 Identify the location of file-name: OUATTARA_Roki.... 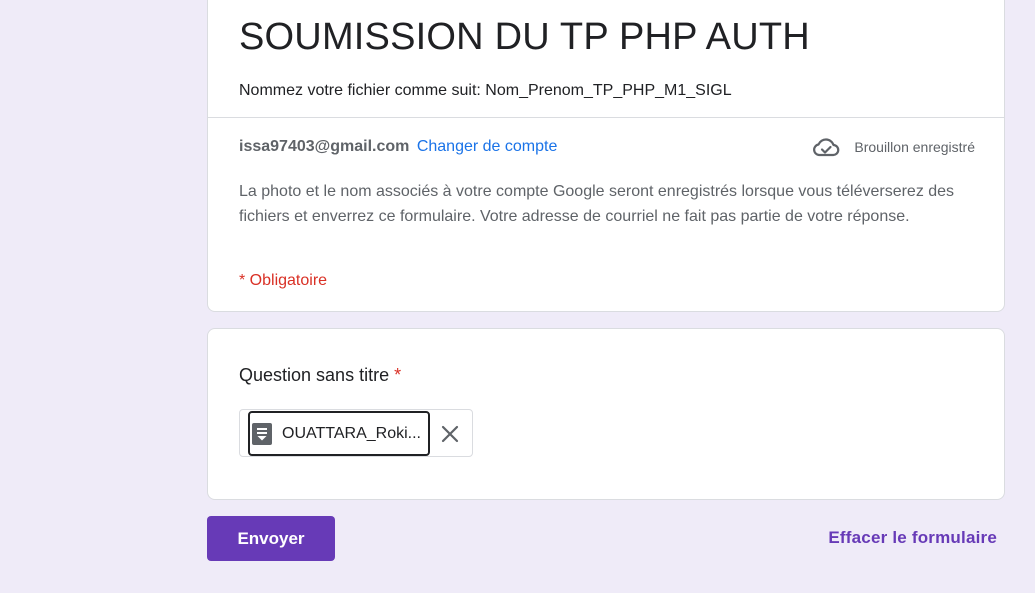
(351, 433).